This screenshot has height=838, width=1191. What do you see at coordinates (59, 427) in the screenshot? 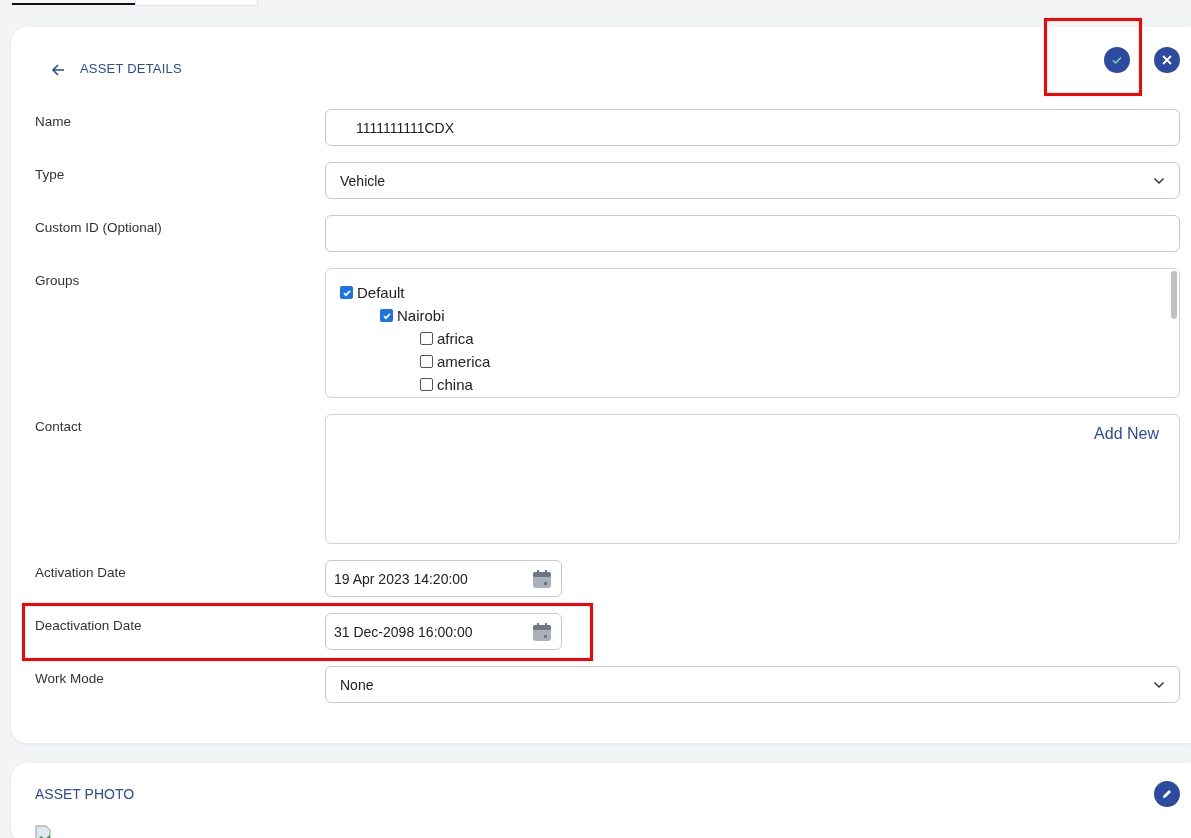
I see `field-label: Contact` at bounding box center [59, 427].